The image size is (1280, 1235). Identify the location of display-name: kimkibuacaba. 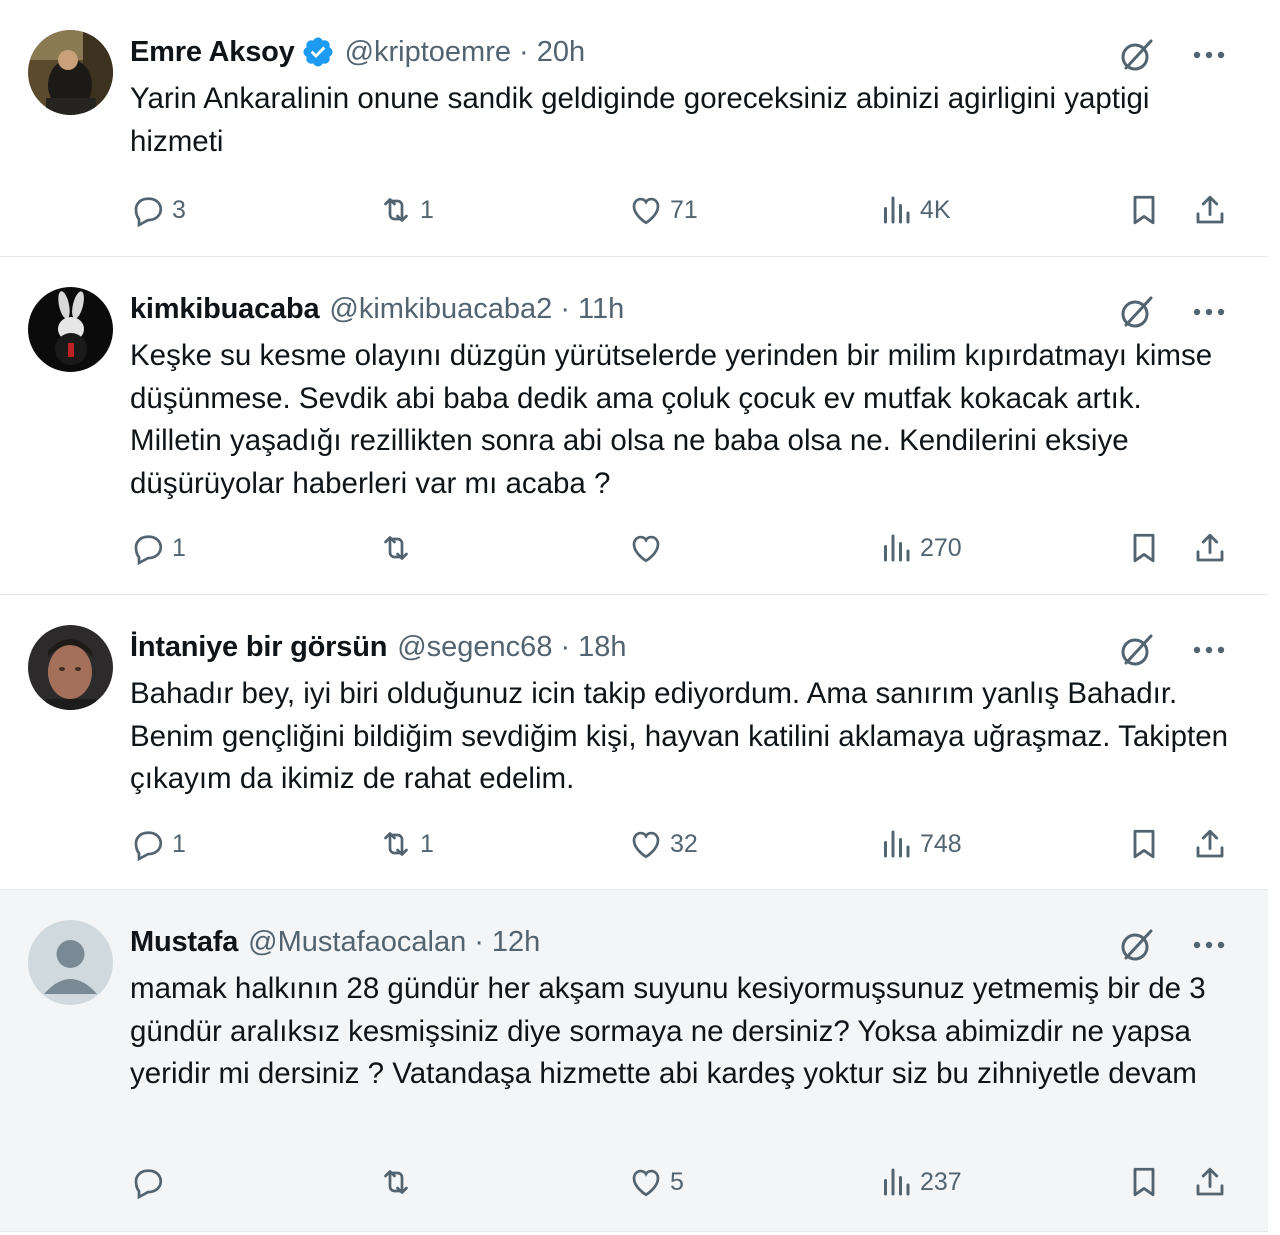
(225, 309).